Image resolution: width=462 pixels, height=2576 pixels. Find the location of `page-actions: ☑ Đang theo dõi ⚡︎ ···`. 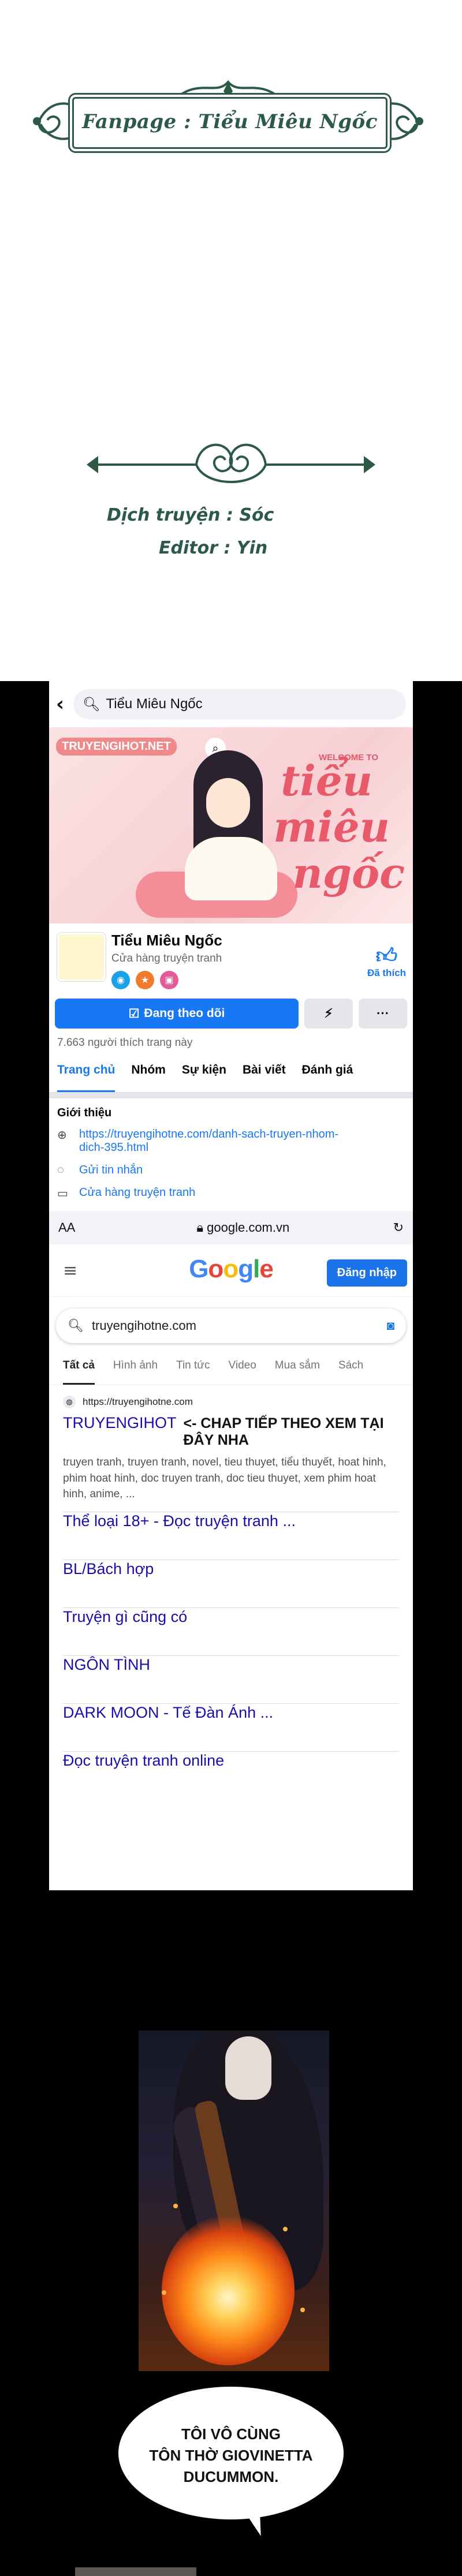

page-actions: ☑ Đang theo dõi ⚡︎ ··· is located at coordinates (231, 1014).